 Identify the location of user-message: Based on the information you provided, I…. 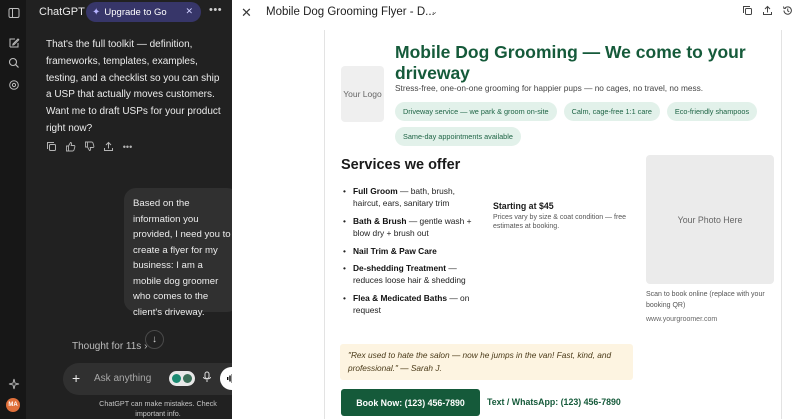
(181, 253).